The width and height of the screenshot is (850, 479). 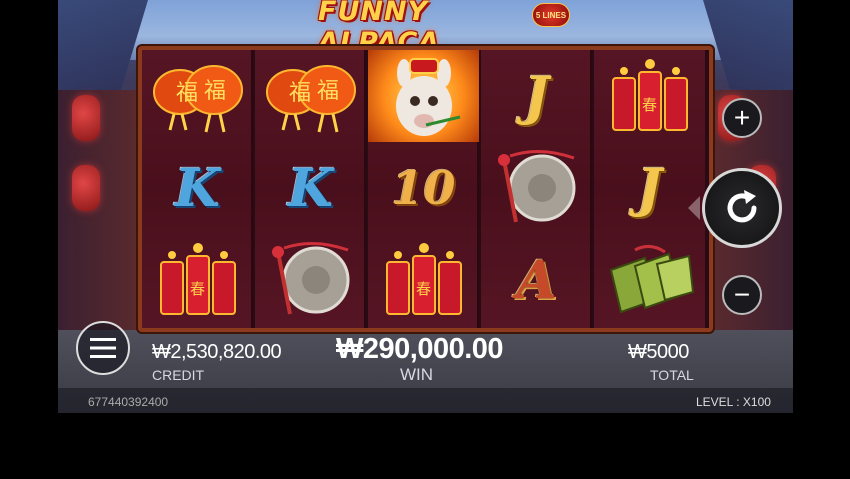 I want to click on win-label: WIN, so click(x=417, y=374).